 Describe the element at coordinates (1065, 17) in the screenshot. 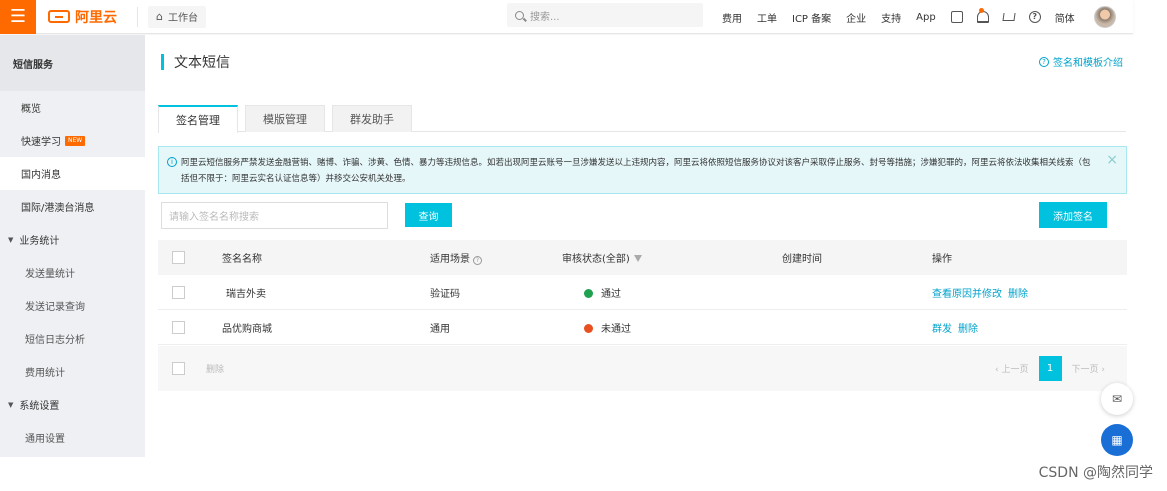

I see `language-switch: 简体` at that location.